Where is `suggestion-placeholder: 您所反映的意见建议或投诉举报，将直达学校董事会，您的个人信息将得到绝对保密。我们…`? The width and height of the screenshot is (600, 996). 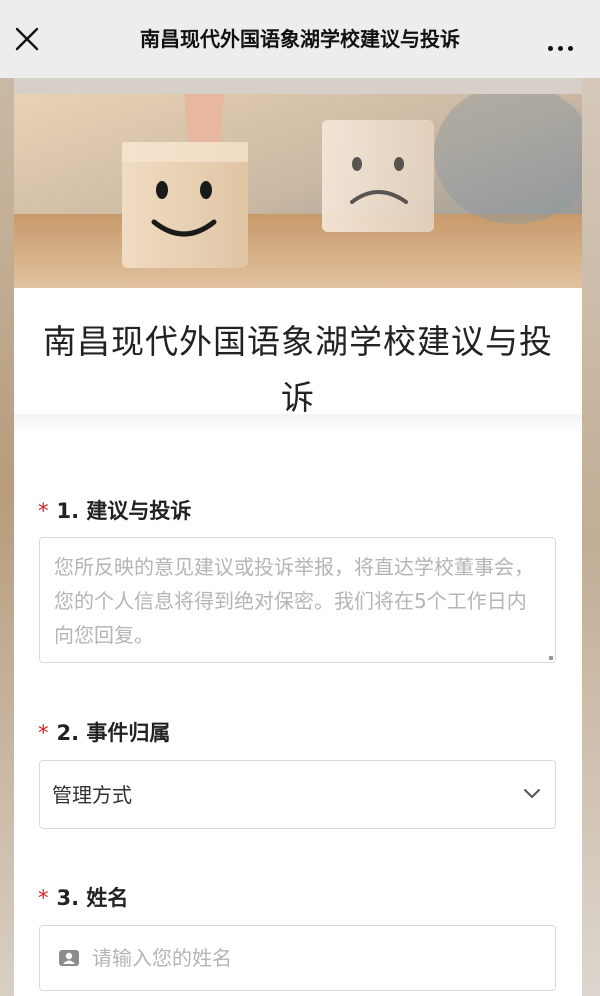
suggestion-placeholder: 您所反映的意见建议或投诉举报，将直达学校董事会，您的个人信息将得到绝对保密。我们… is located at coordinates (294, 601).